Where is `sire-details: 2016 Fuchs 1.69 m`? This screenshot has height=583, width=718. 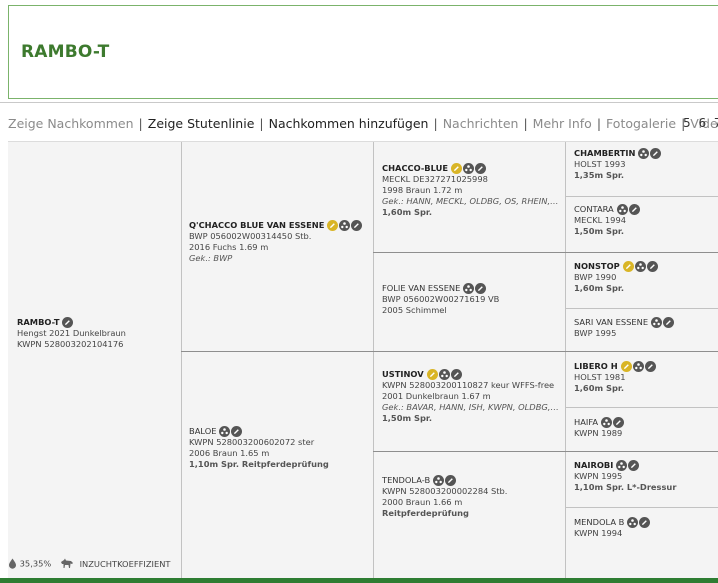 sire-details: 2016 Fuchs 1.69 m is located at coordinates (229, 247).